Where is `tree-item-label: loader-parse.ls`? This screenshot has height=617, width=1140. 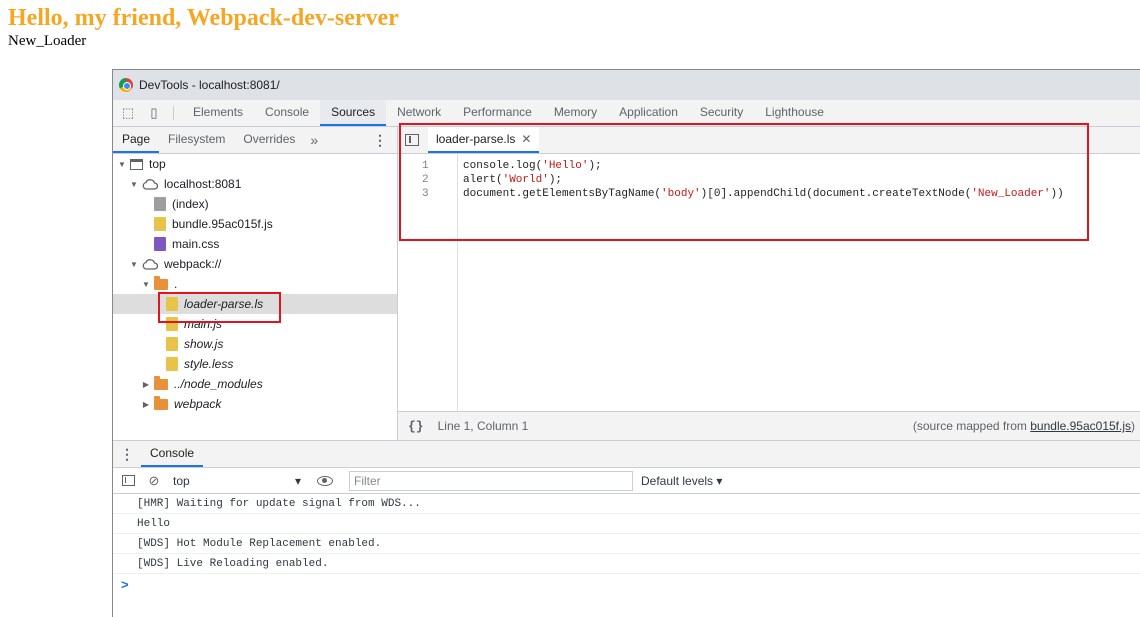 tree-item-label: loader-parse.ls is located at coordinates (224, 304).